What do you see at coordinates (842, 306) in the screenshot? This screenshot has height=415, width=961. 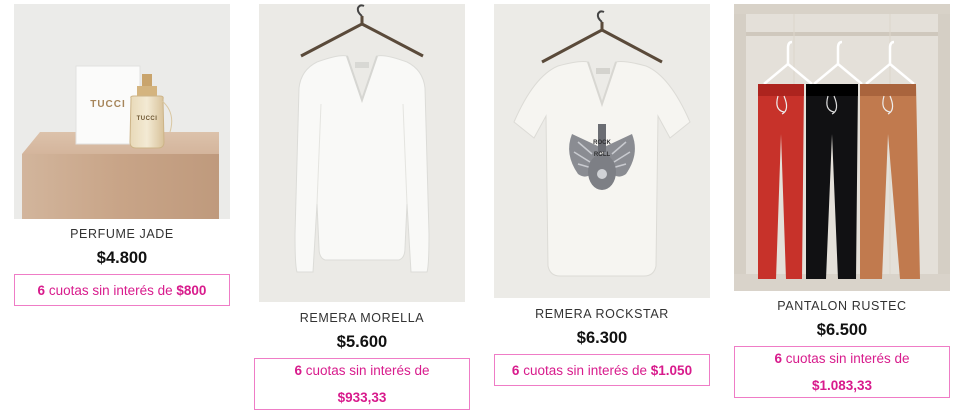 I see `product-name: PANTALON RUSTEC` at bounding box center [842, 306].